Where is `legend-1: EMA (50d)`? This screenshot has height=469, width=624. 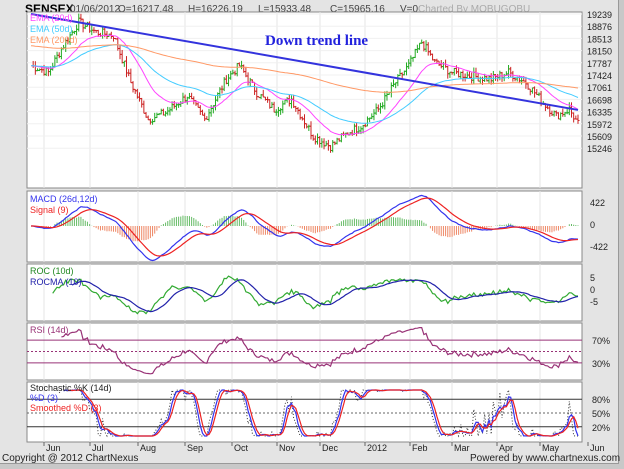 legend-1: EMA (50d) is located at coordinates (51, 29).